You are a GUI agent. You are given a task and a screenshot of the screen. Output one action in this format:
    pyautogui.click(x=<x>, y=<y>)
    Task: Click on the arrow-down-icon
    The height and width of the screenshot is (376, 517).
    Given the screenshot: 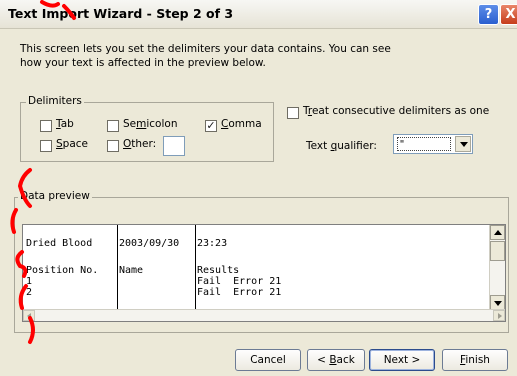 What is the action you would take?
    pyautogui.click(x=498, y=303)
    